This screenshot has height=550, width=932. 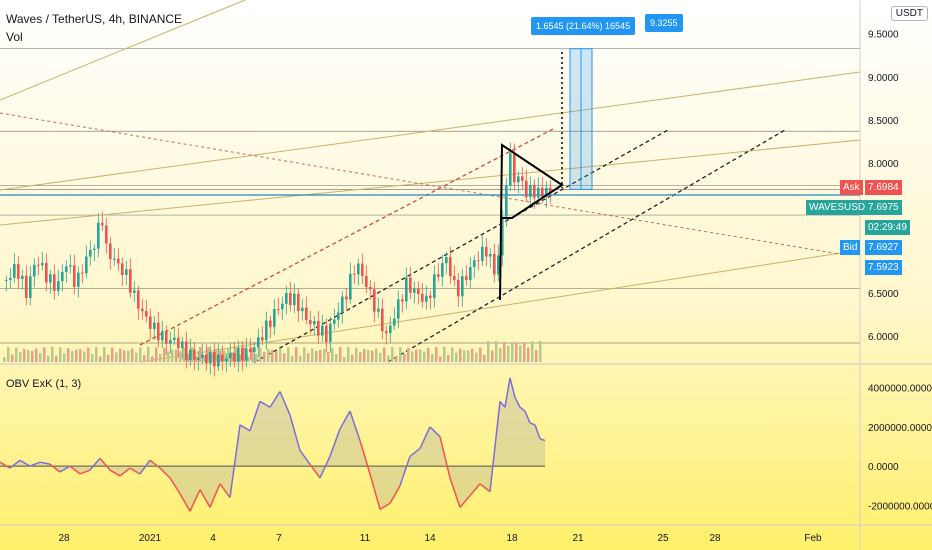 What do you see at coordinates (279, 538) in the screenshot?
I see `time-tick-label: 7` at bounding box center [279, 538].